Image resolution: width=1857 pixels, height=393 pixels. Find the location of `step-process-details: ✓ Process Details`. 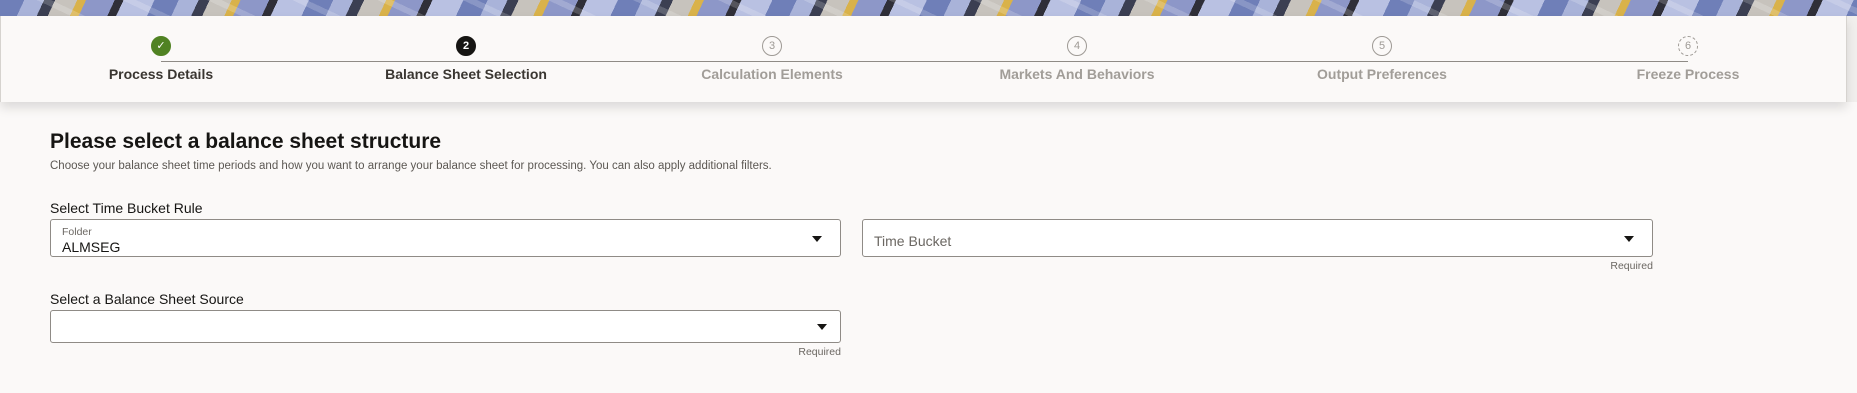

step-process-details: ✓ Process Details is located at coordinates (161, 59).